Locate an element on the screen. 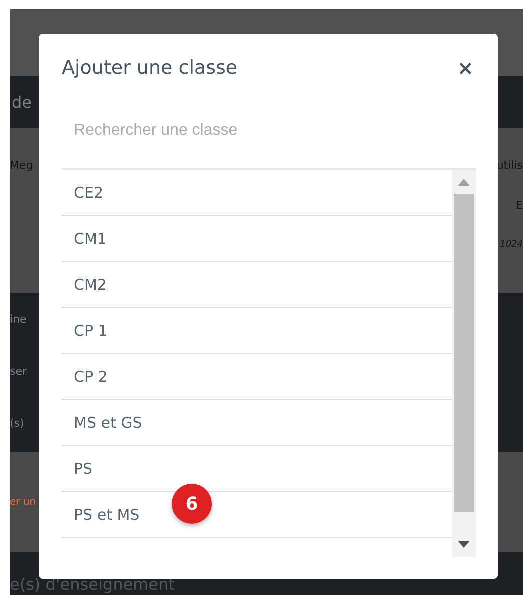 The height and width of the screenshot is (595, 523). text-fragment: 1024 is located at coordinates (511, 245).